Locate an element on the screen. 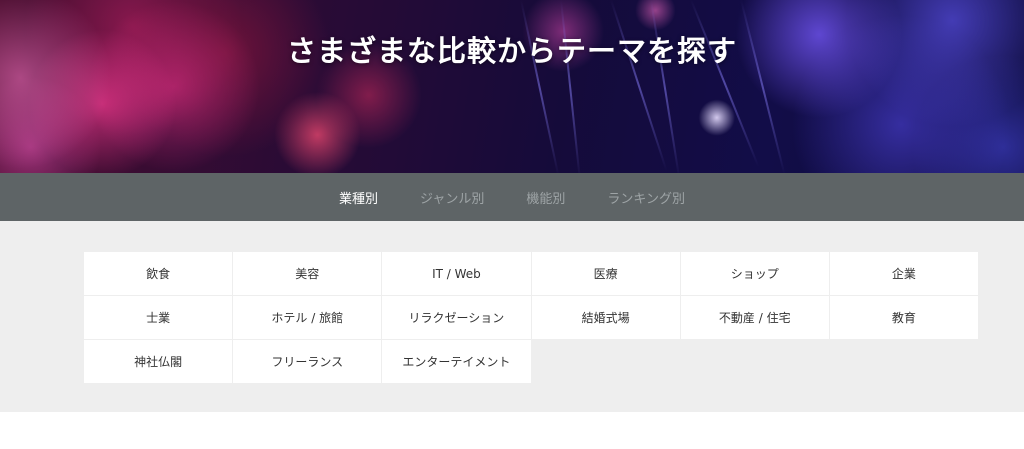 Image resolution: width=1024 pixels, height=449 pixels. category-item-shop: ショップ is located at coordinates (754, 273).